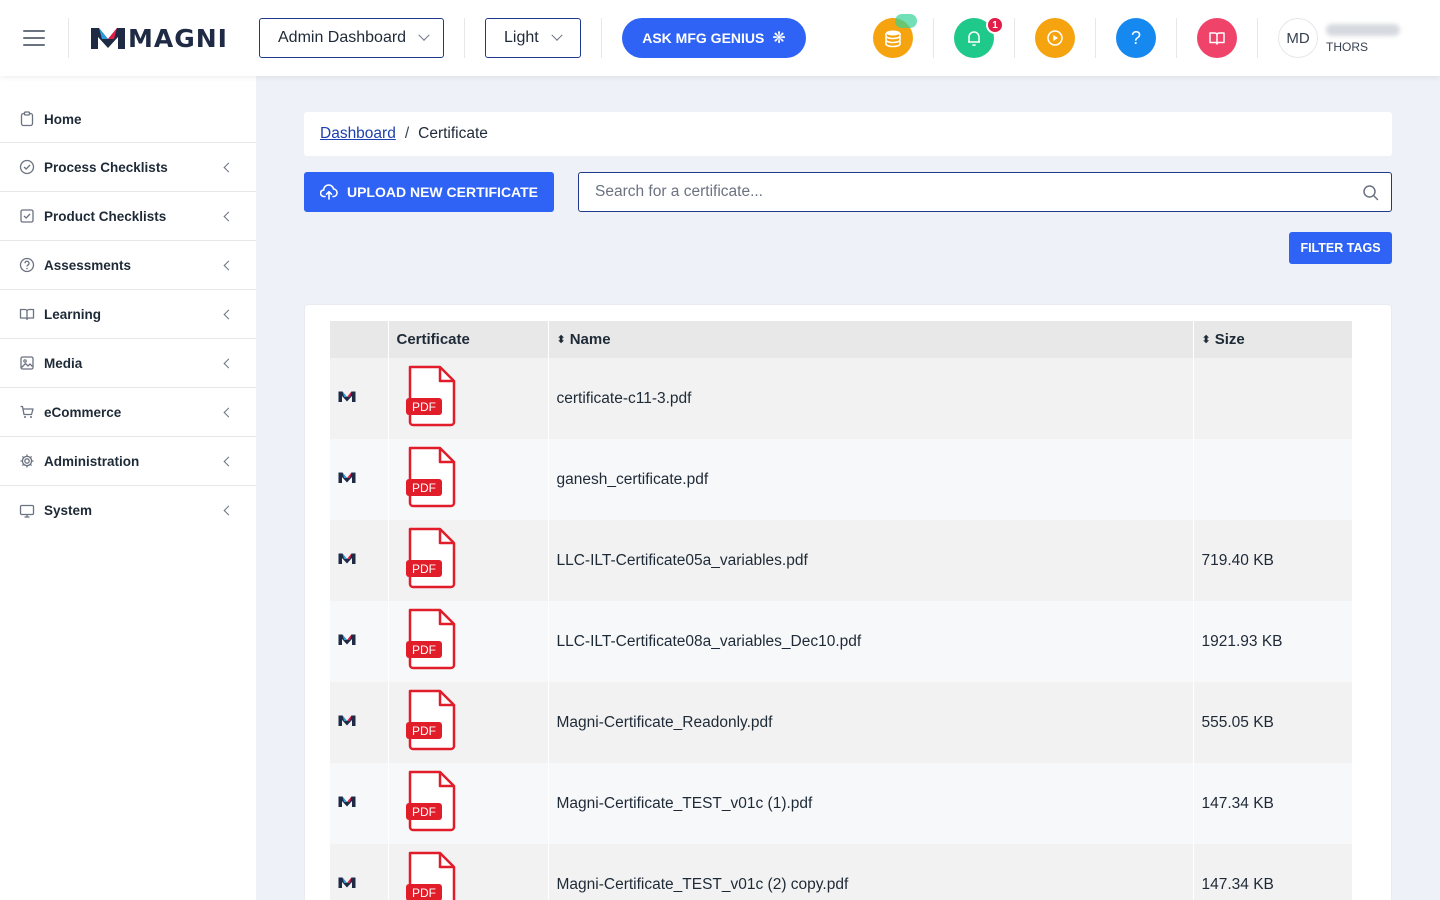 This screenshot has height=900, width=1440. What do you see at coordinates (871, 722) in the screenshot?
I see `certificate-name-cell: Magni-Certificate_Readonly.pdf` at bounding box center [871, 722].